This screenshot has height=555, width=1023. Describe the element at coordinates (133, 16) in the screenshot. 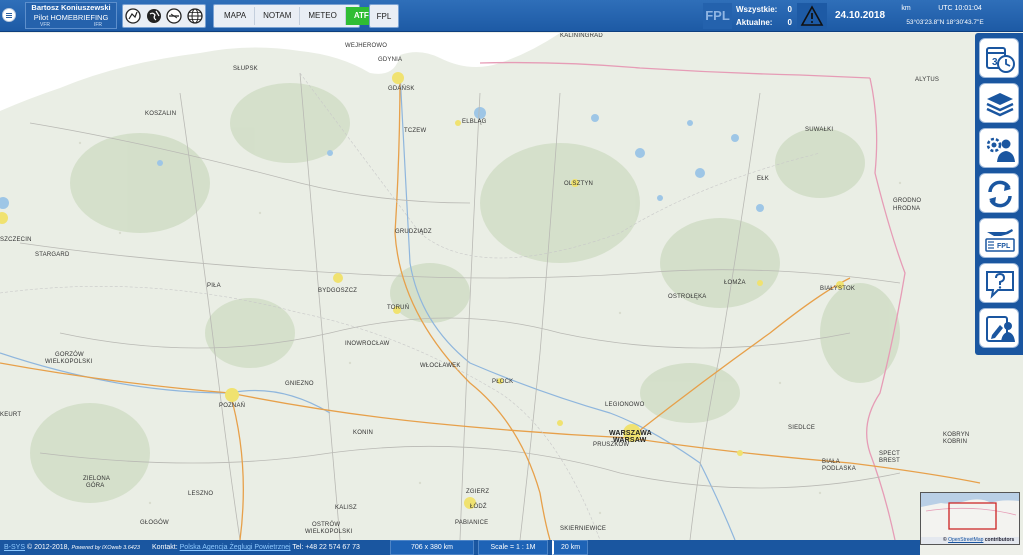

I see `route-tool-icon` at that location.